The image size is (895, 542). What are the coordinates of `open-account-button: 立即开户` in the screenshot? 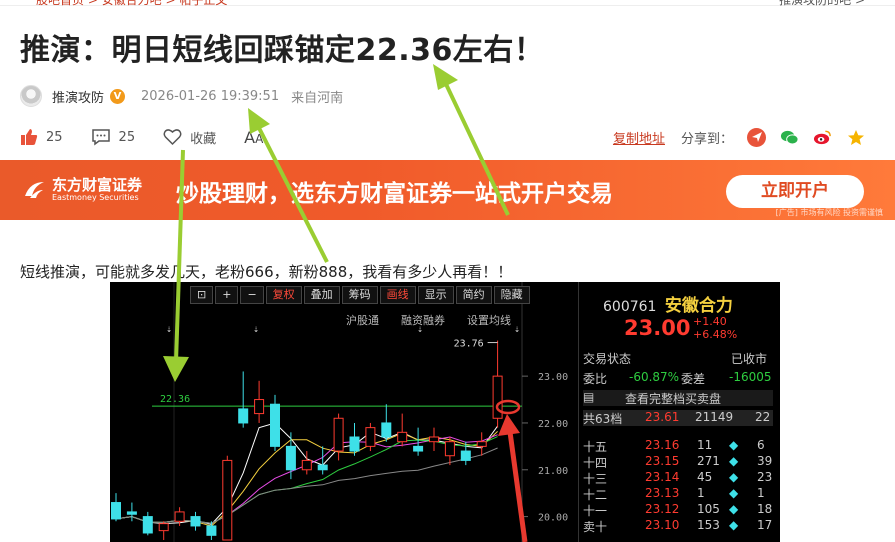 It's located at (795, 191).